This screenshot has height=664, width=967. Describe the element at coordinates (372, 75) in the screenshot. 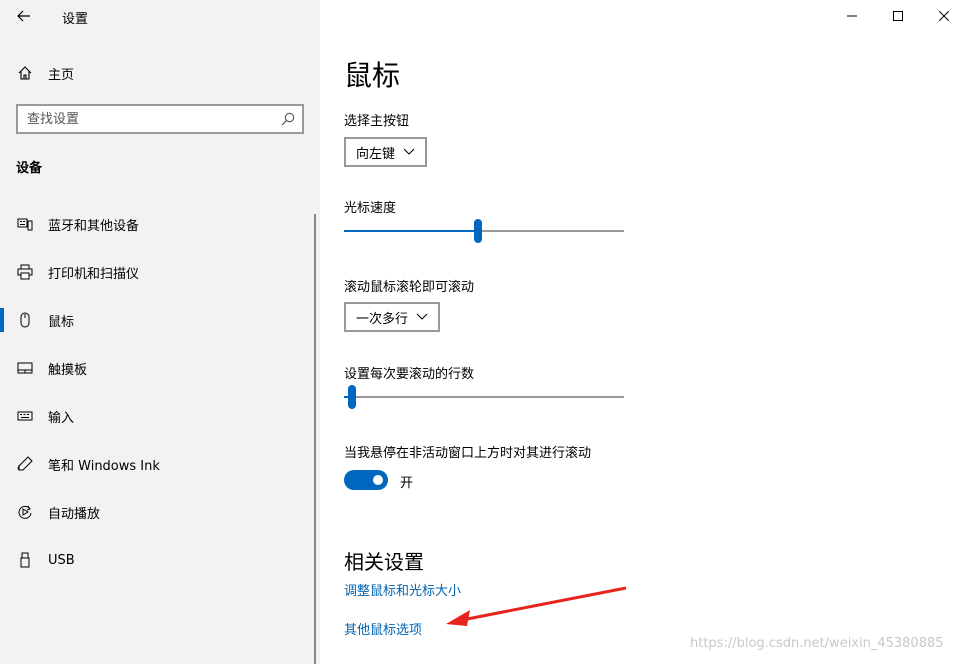

I see `page-title: 鼠标` at that location.